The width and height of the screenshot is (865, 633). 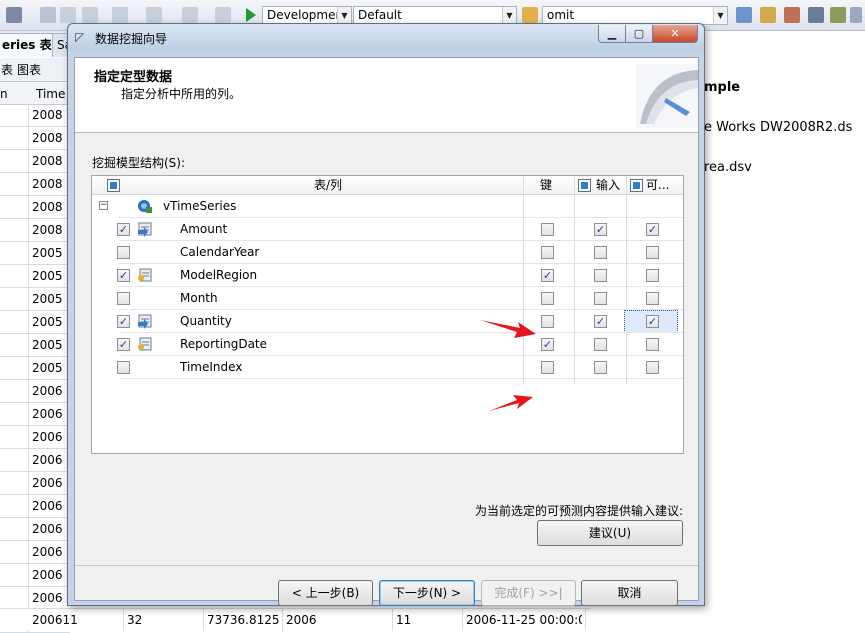 What do you see at coordinates (530, 15) in the screenshot?
I see `find-icon` at bounding box center [530, 15].